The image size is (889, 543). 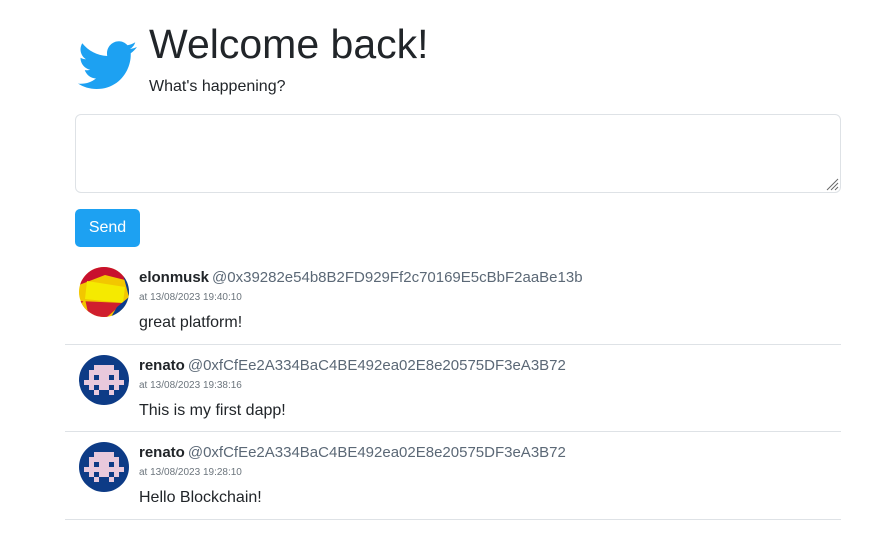 What do you see at coordinates (104, 292) in the screenshot?
I see `geometric-avatar-icon` at bounding box center [104, 292].